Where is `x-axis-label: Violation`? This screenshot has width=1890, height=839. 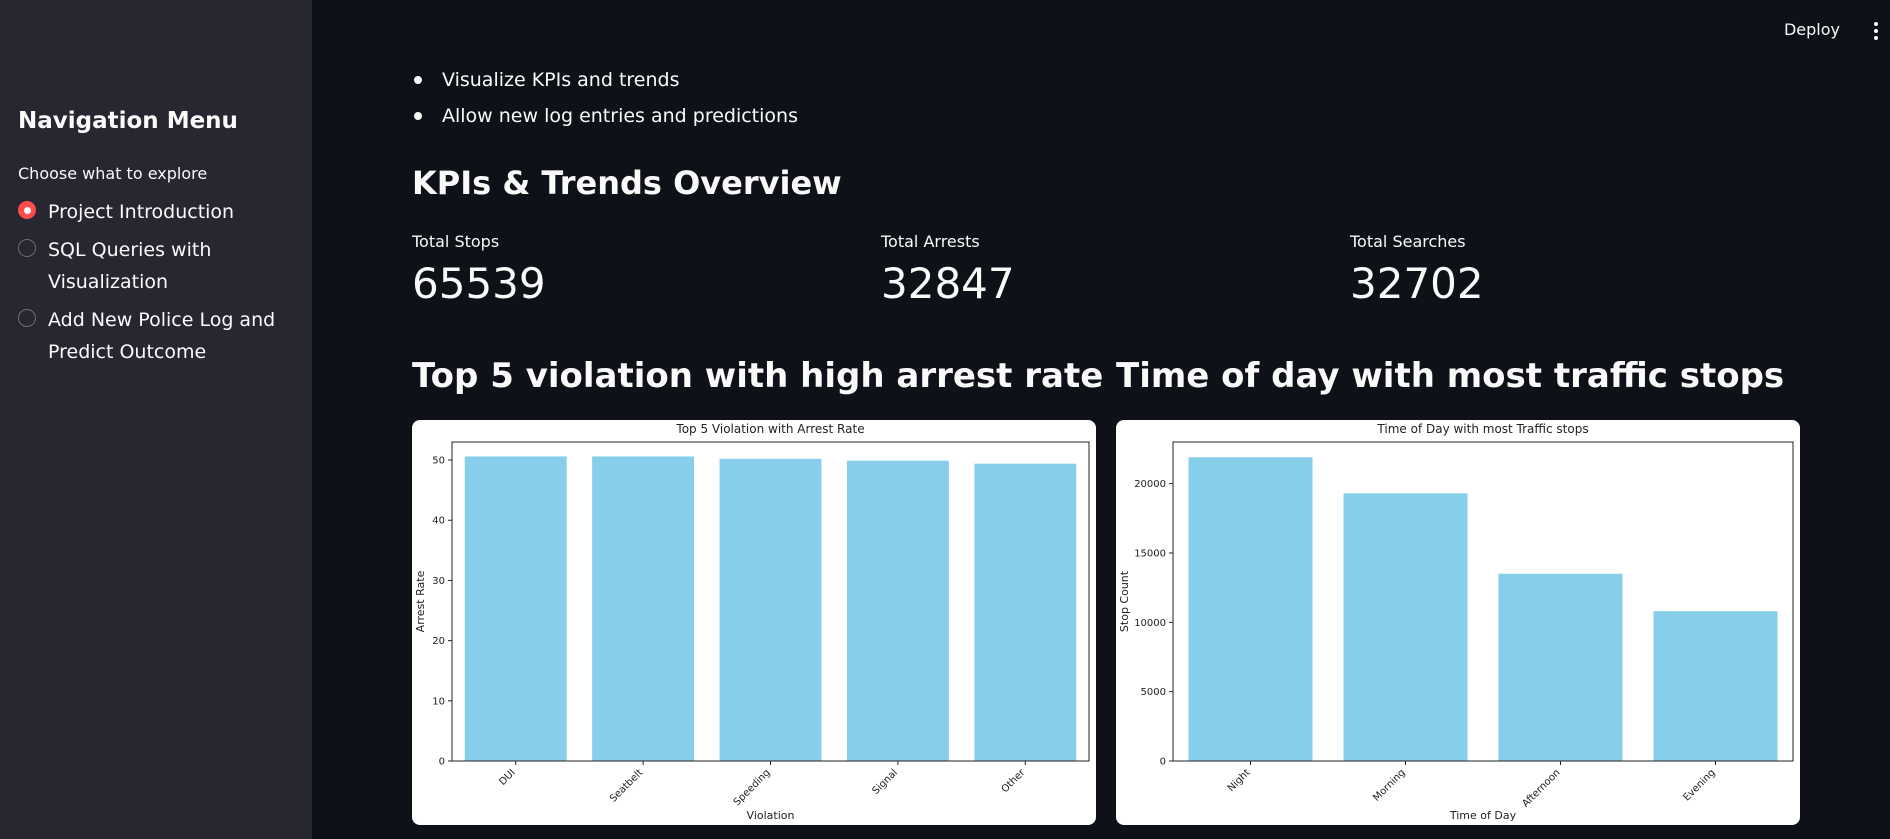
x-axis-label: Violation is located at coordinates (771, 815).